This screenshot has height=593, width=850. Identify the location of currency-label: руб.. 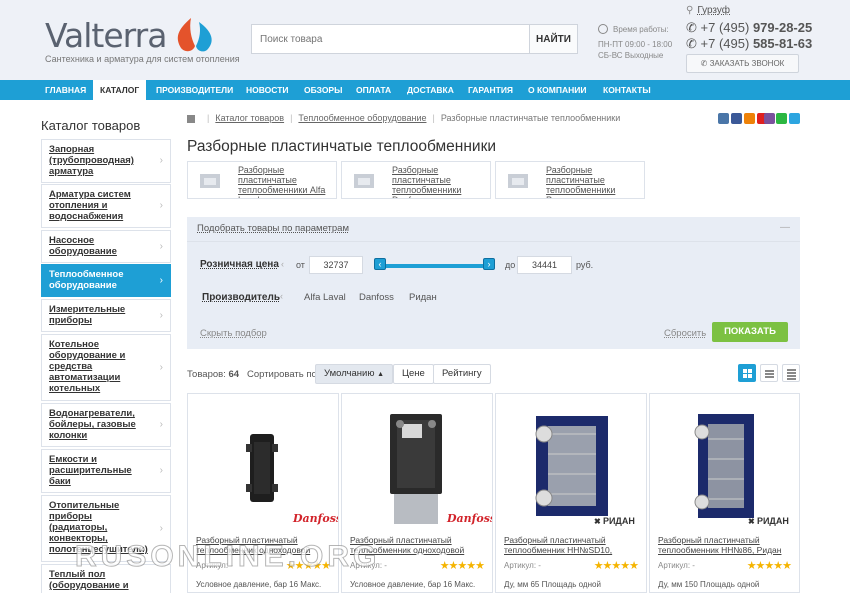
(585, 265).